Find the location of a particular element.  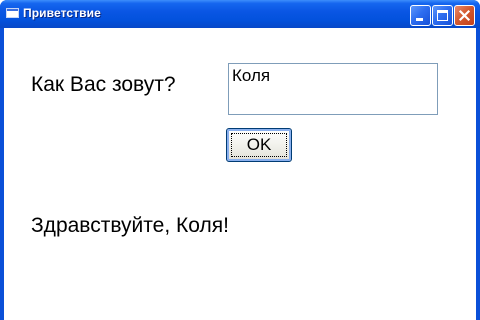

maximize-icon is located at coordinates (442, 15).